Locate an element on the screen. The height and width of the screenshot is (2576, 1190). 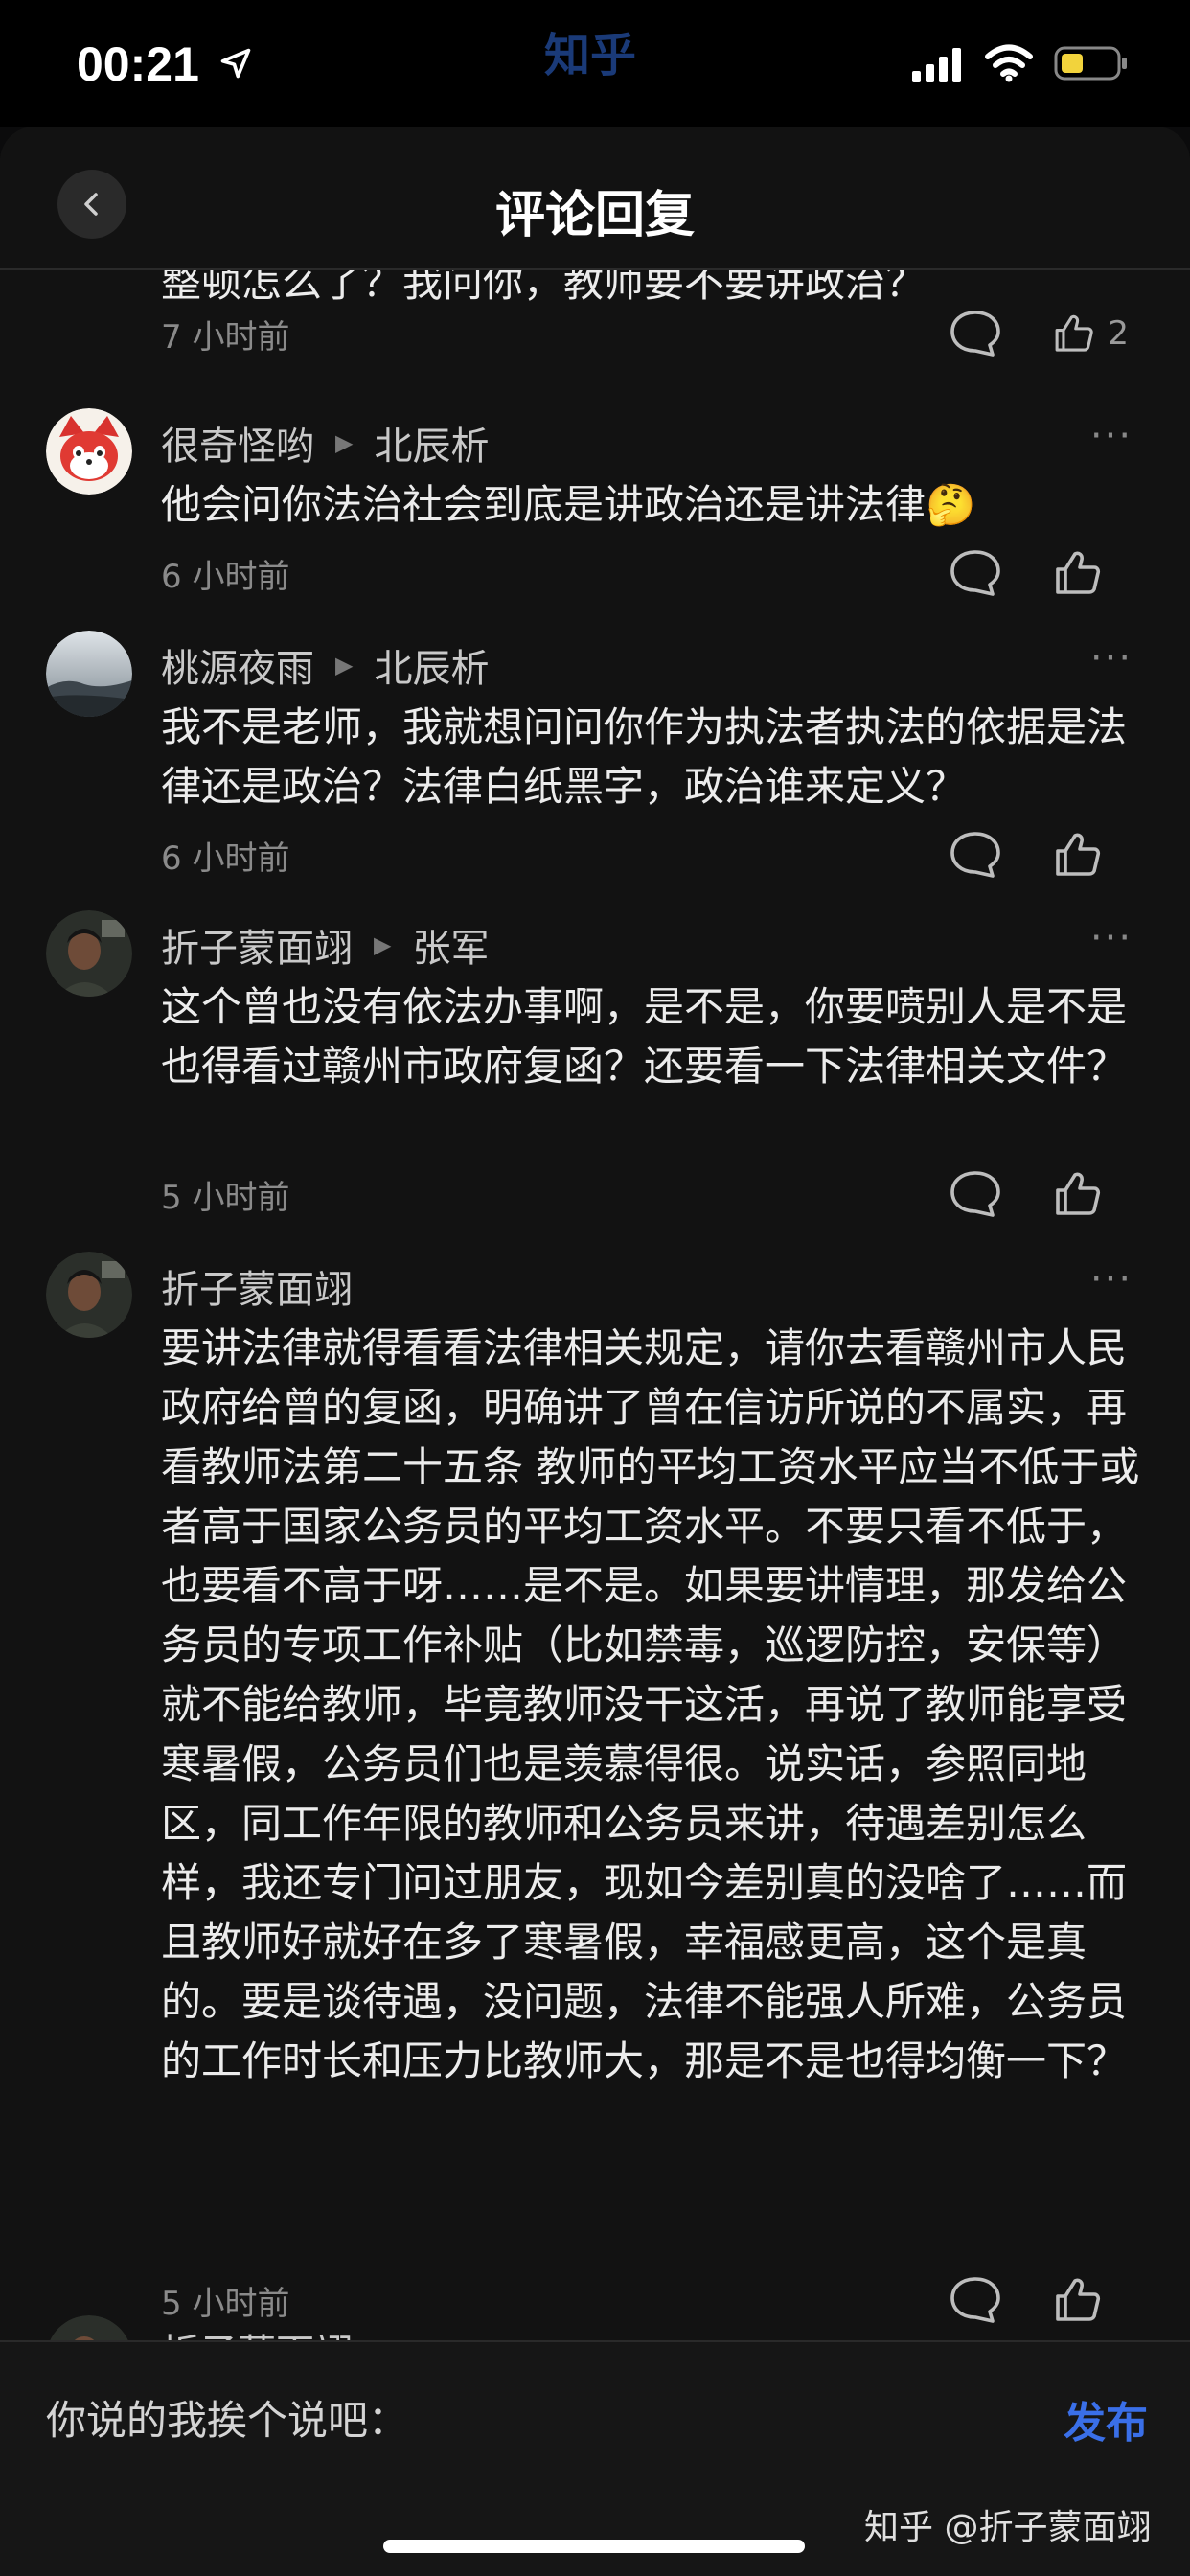
comment-time: 7 小时前 is located at coordinates (226, 337).